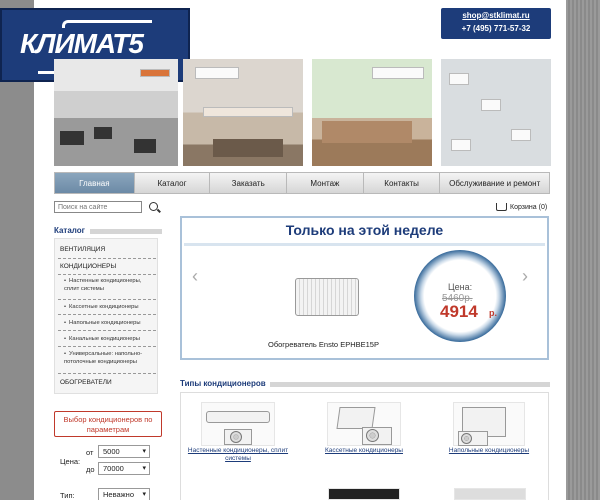  Describe the element at coordinates (126, 231) in the screenshot. I see `catalog-heading-rule` at that location.